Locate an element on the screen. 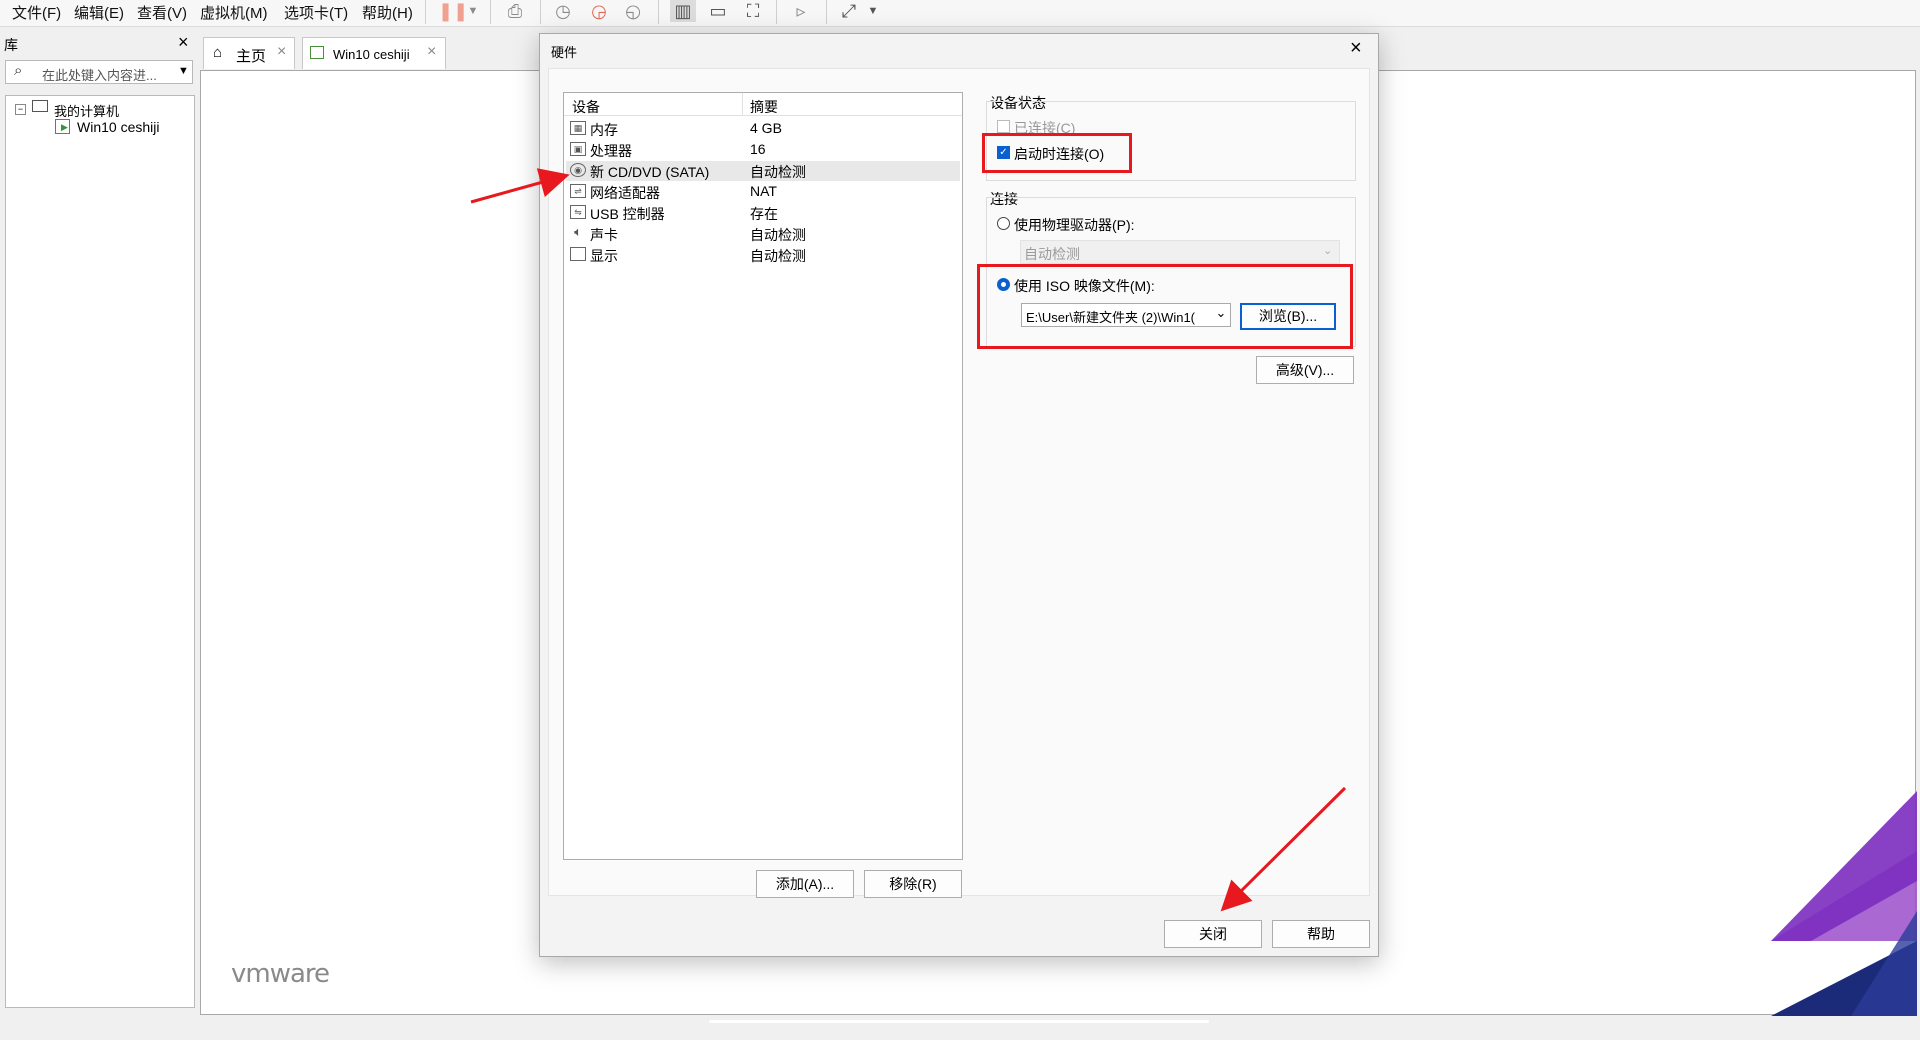  arrow-to-cd-dvd is located at coordinates (520, 186).